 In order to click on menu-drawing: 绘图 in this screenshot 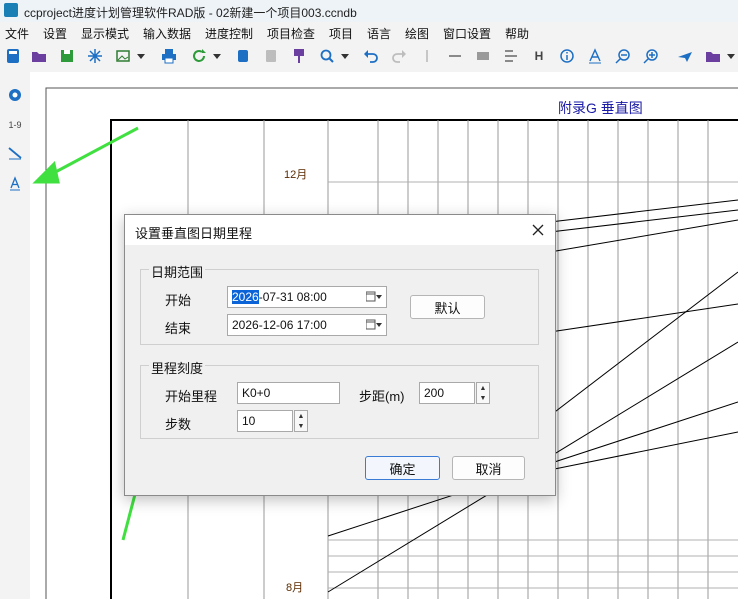, I will do `click(417, 33)`.